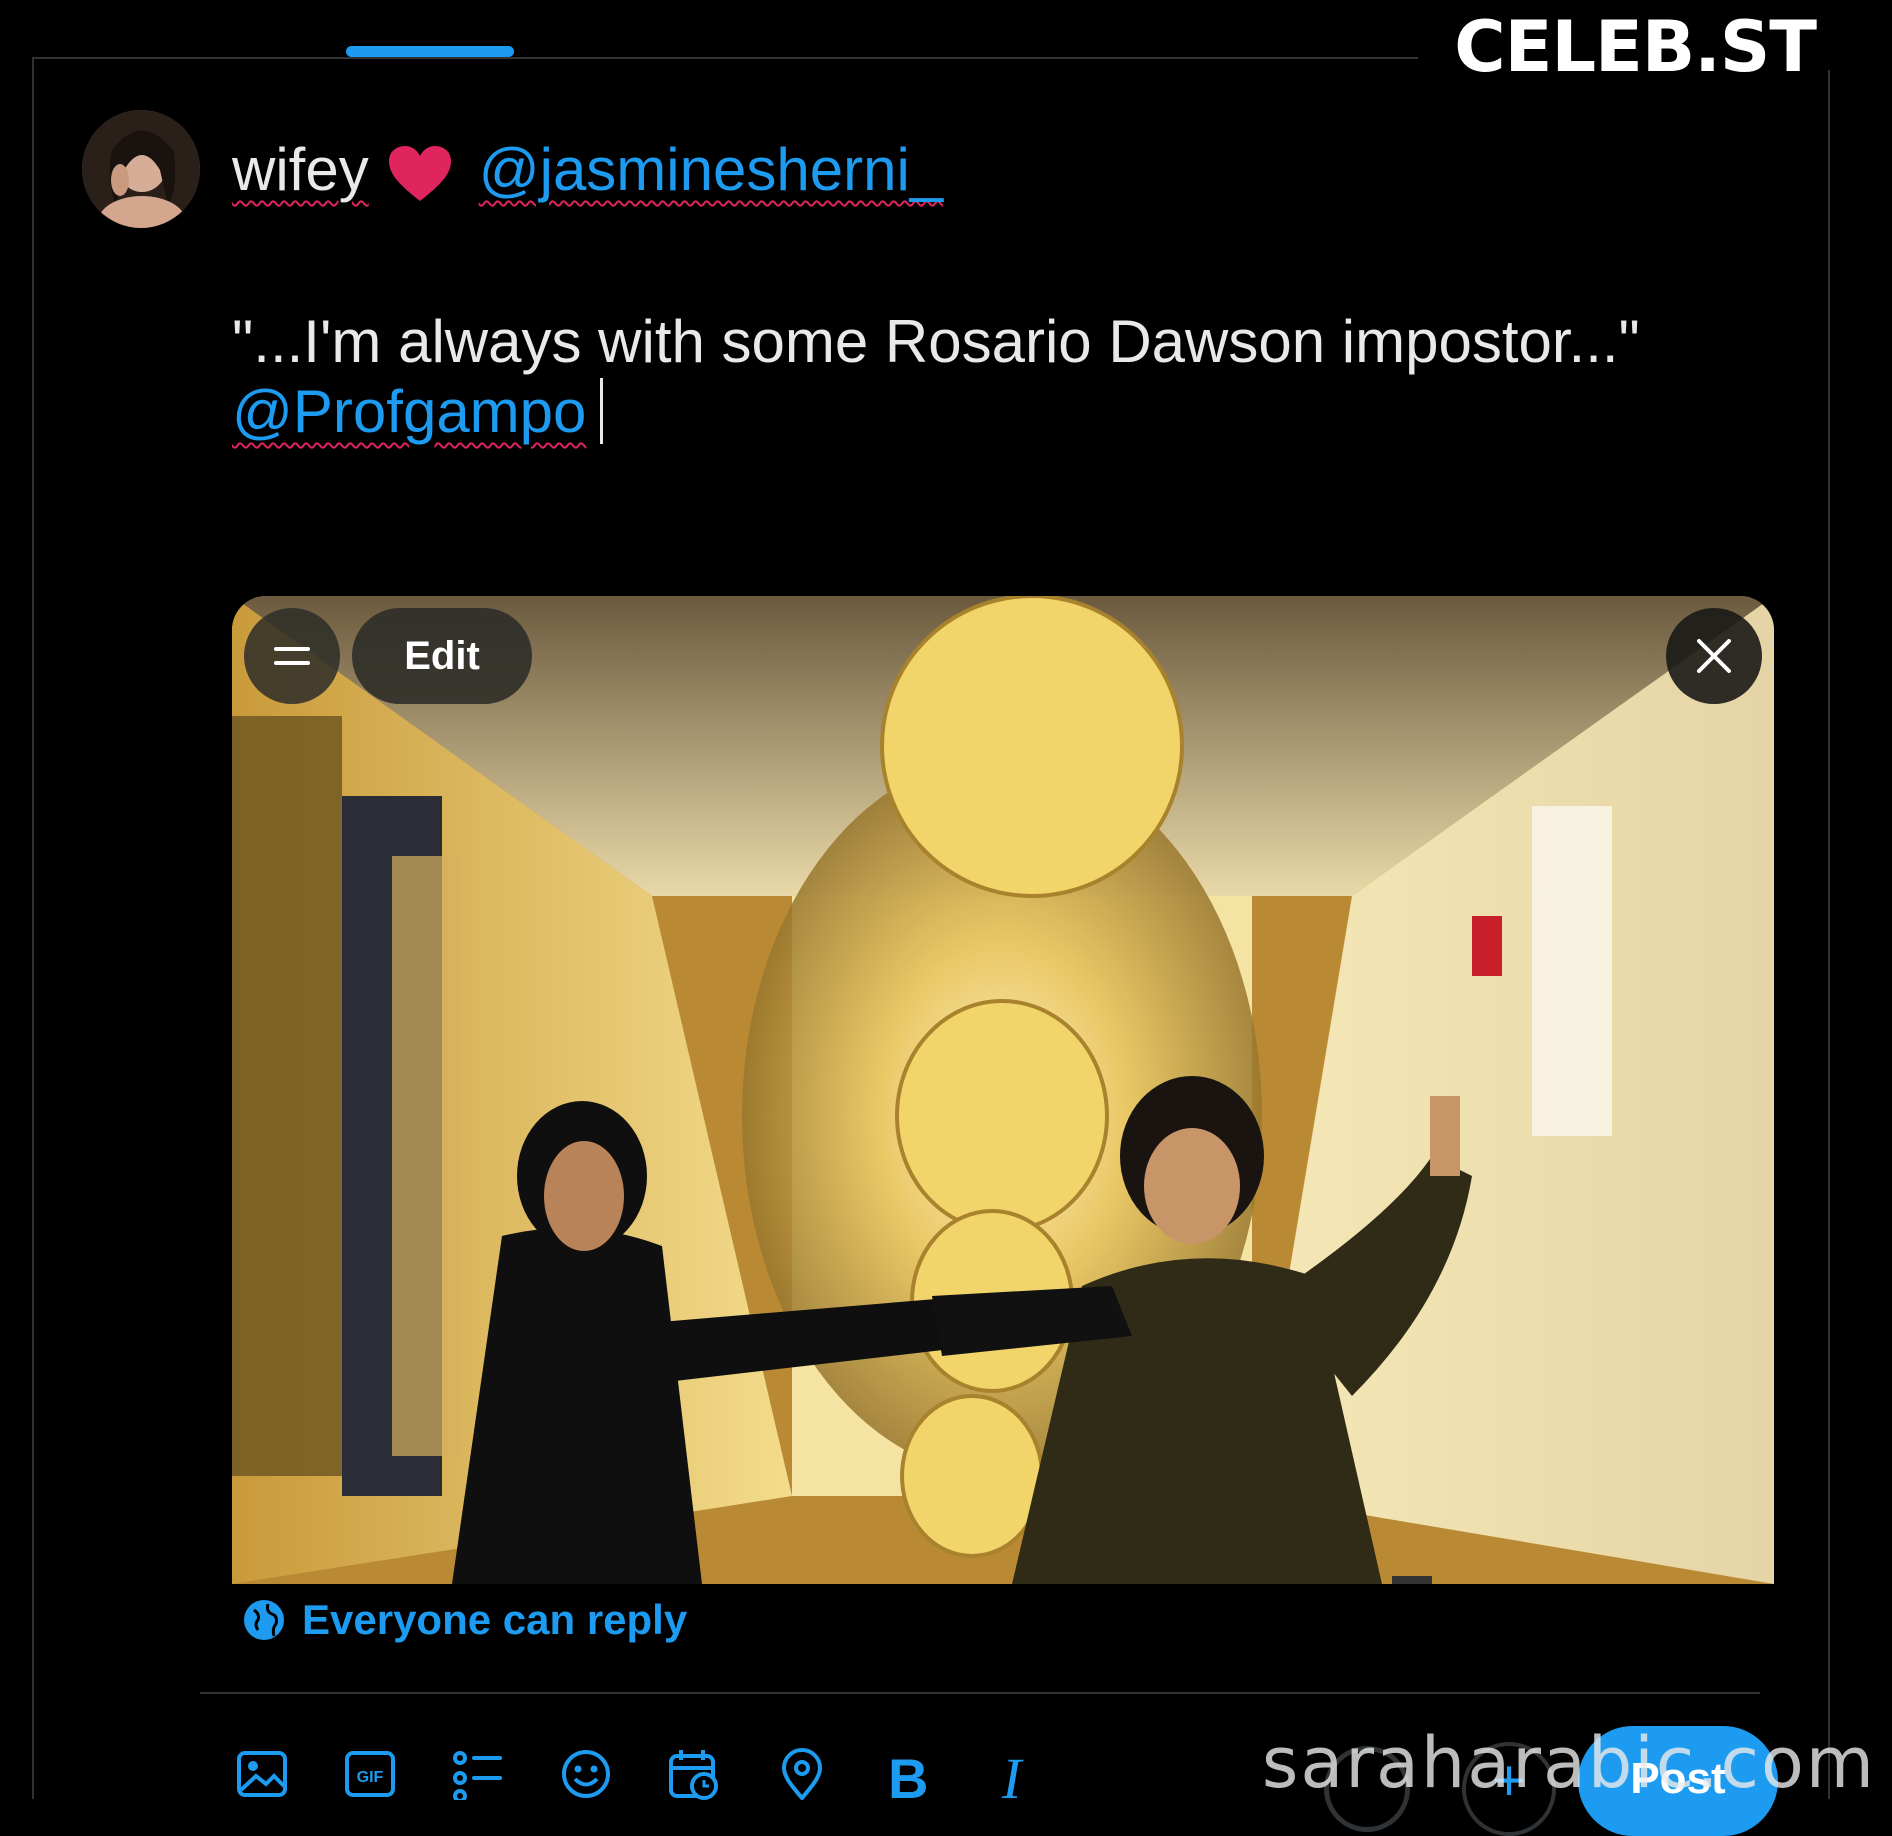  Describe the element at coordinates (693, 1775) in the screenshot. I see `schedule-icon` at that location.